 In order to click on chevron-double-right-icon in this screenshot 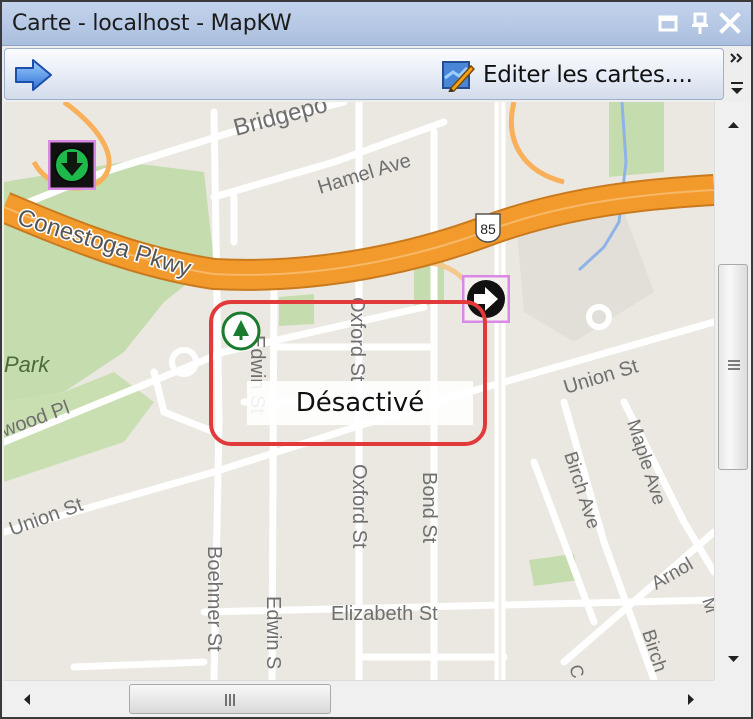, I will do `click(738, 74)`.